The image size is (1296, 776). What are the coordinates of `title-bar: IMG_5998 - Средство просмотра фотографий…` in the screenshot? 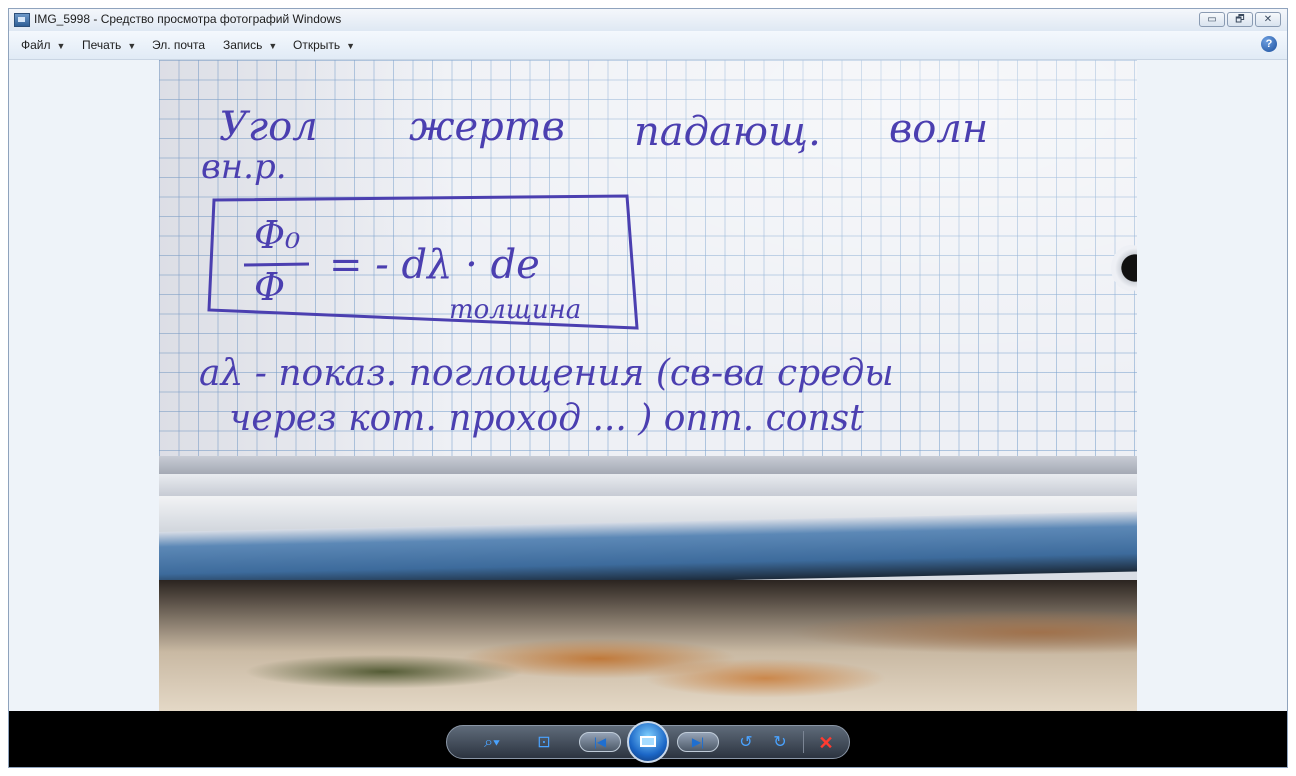 It's located at (648, 20).